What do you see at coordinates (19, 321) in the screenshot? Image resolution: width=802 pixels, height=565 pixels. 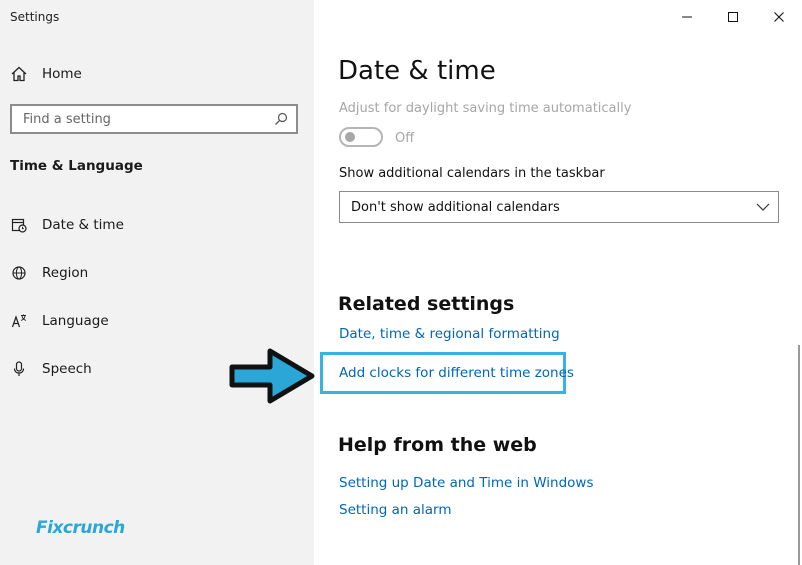 I see `language-icon` at bounding box center [19, 321].